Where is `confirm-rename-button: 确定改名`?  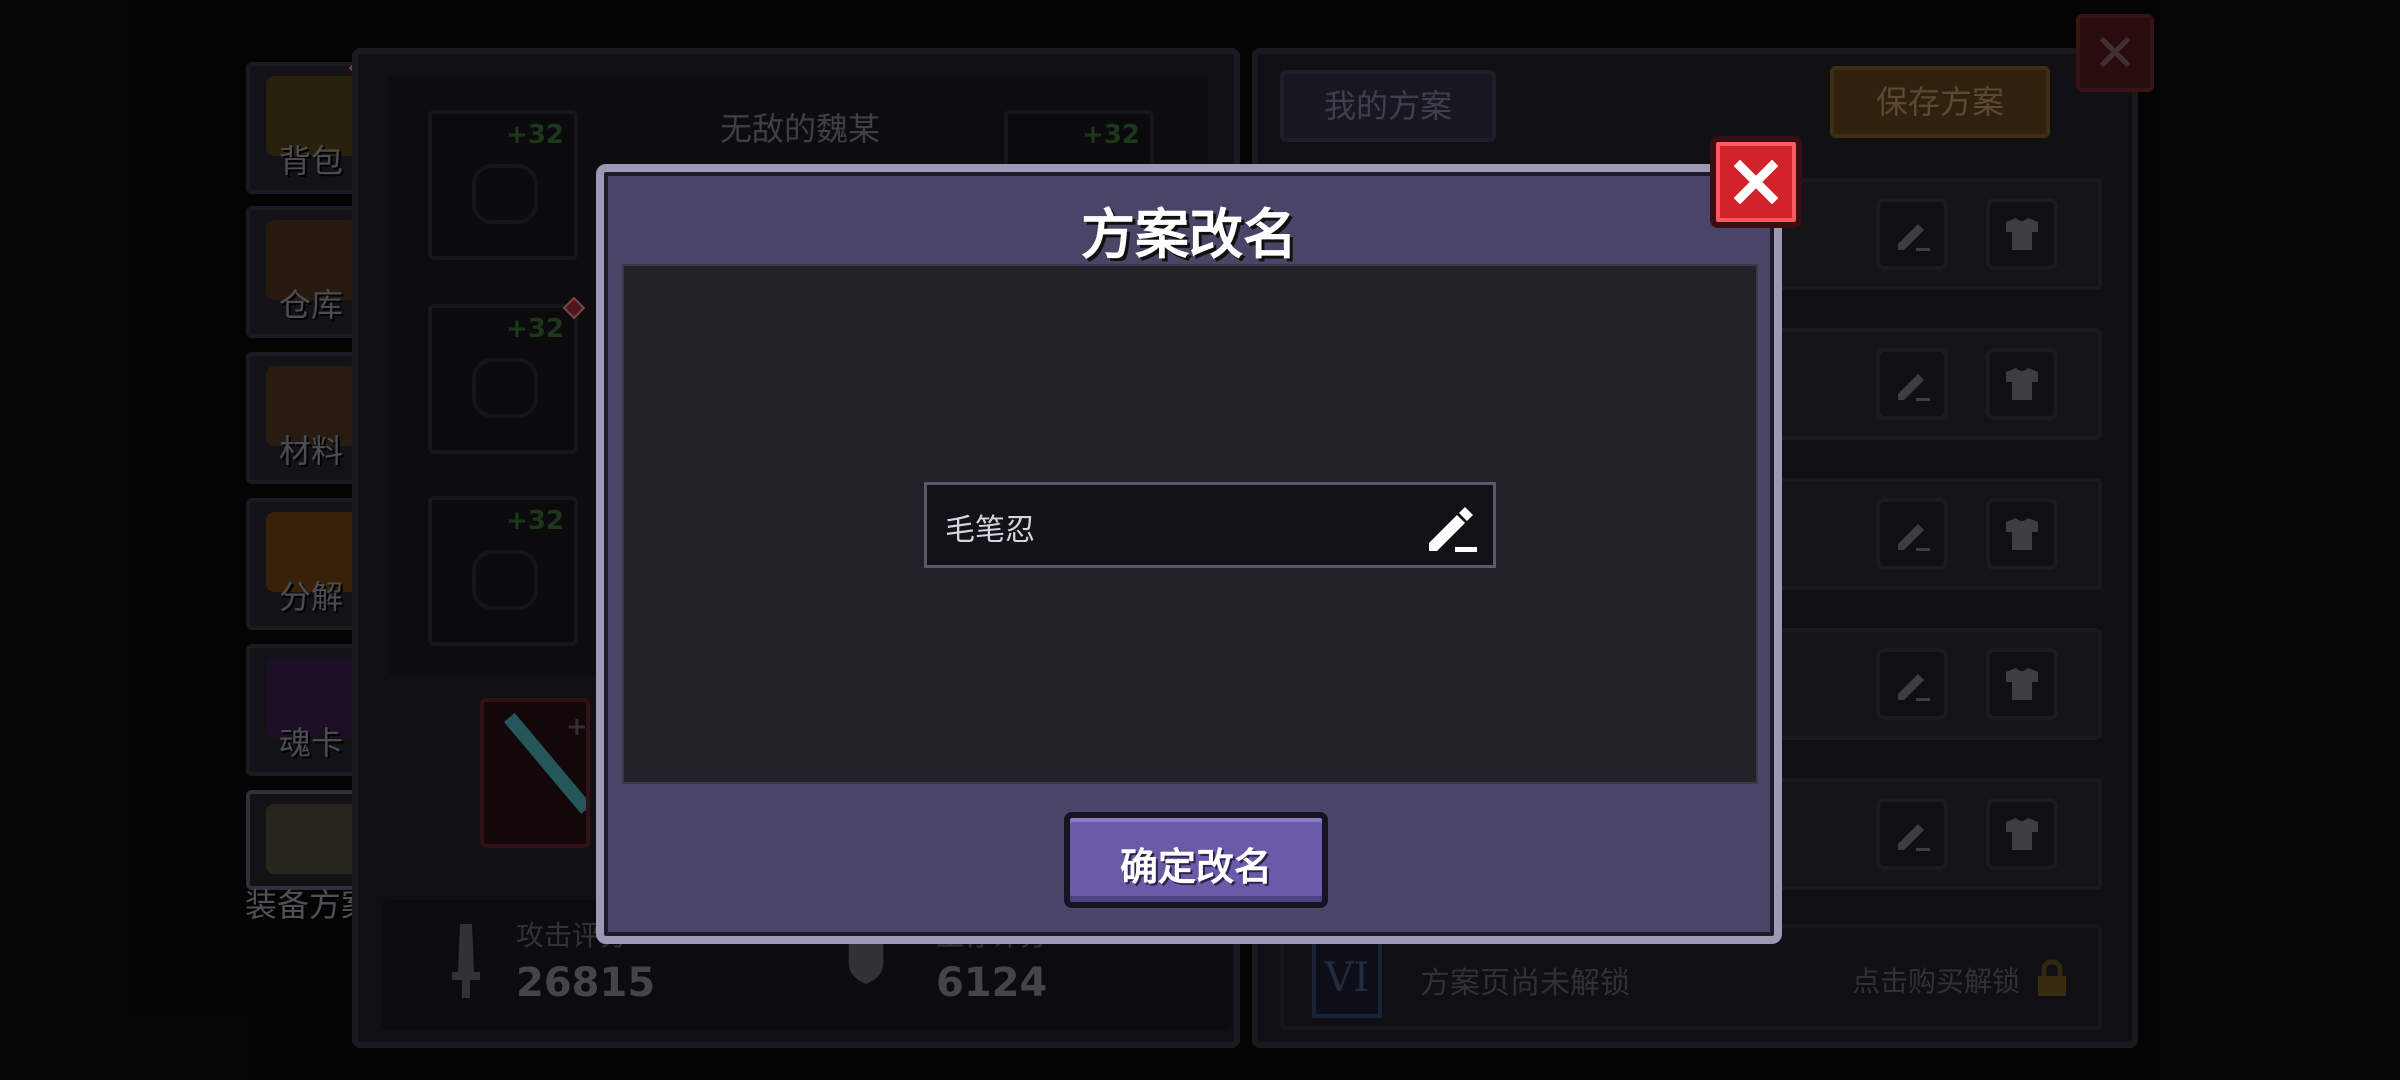 confirm-rename-button: 确定改名 is located at coordinates (1196, 860).